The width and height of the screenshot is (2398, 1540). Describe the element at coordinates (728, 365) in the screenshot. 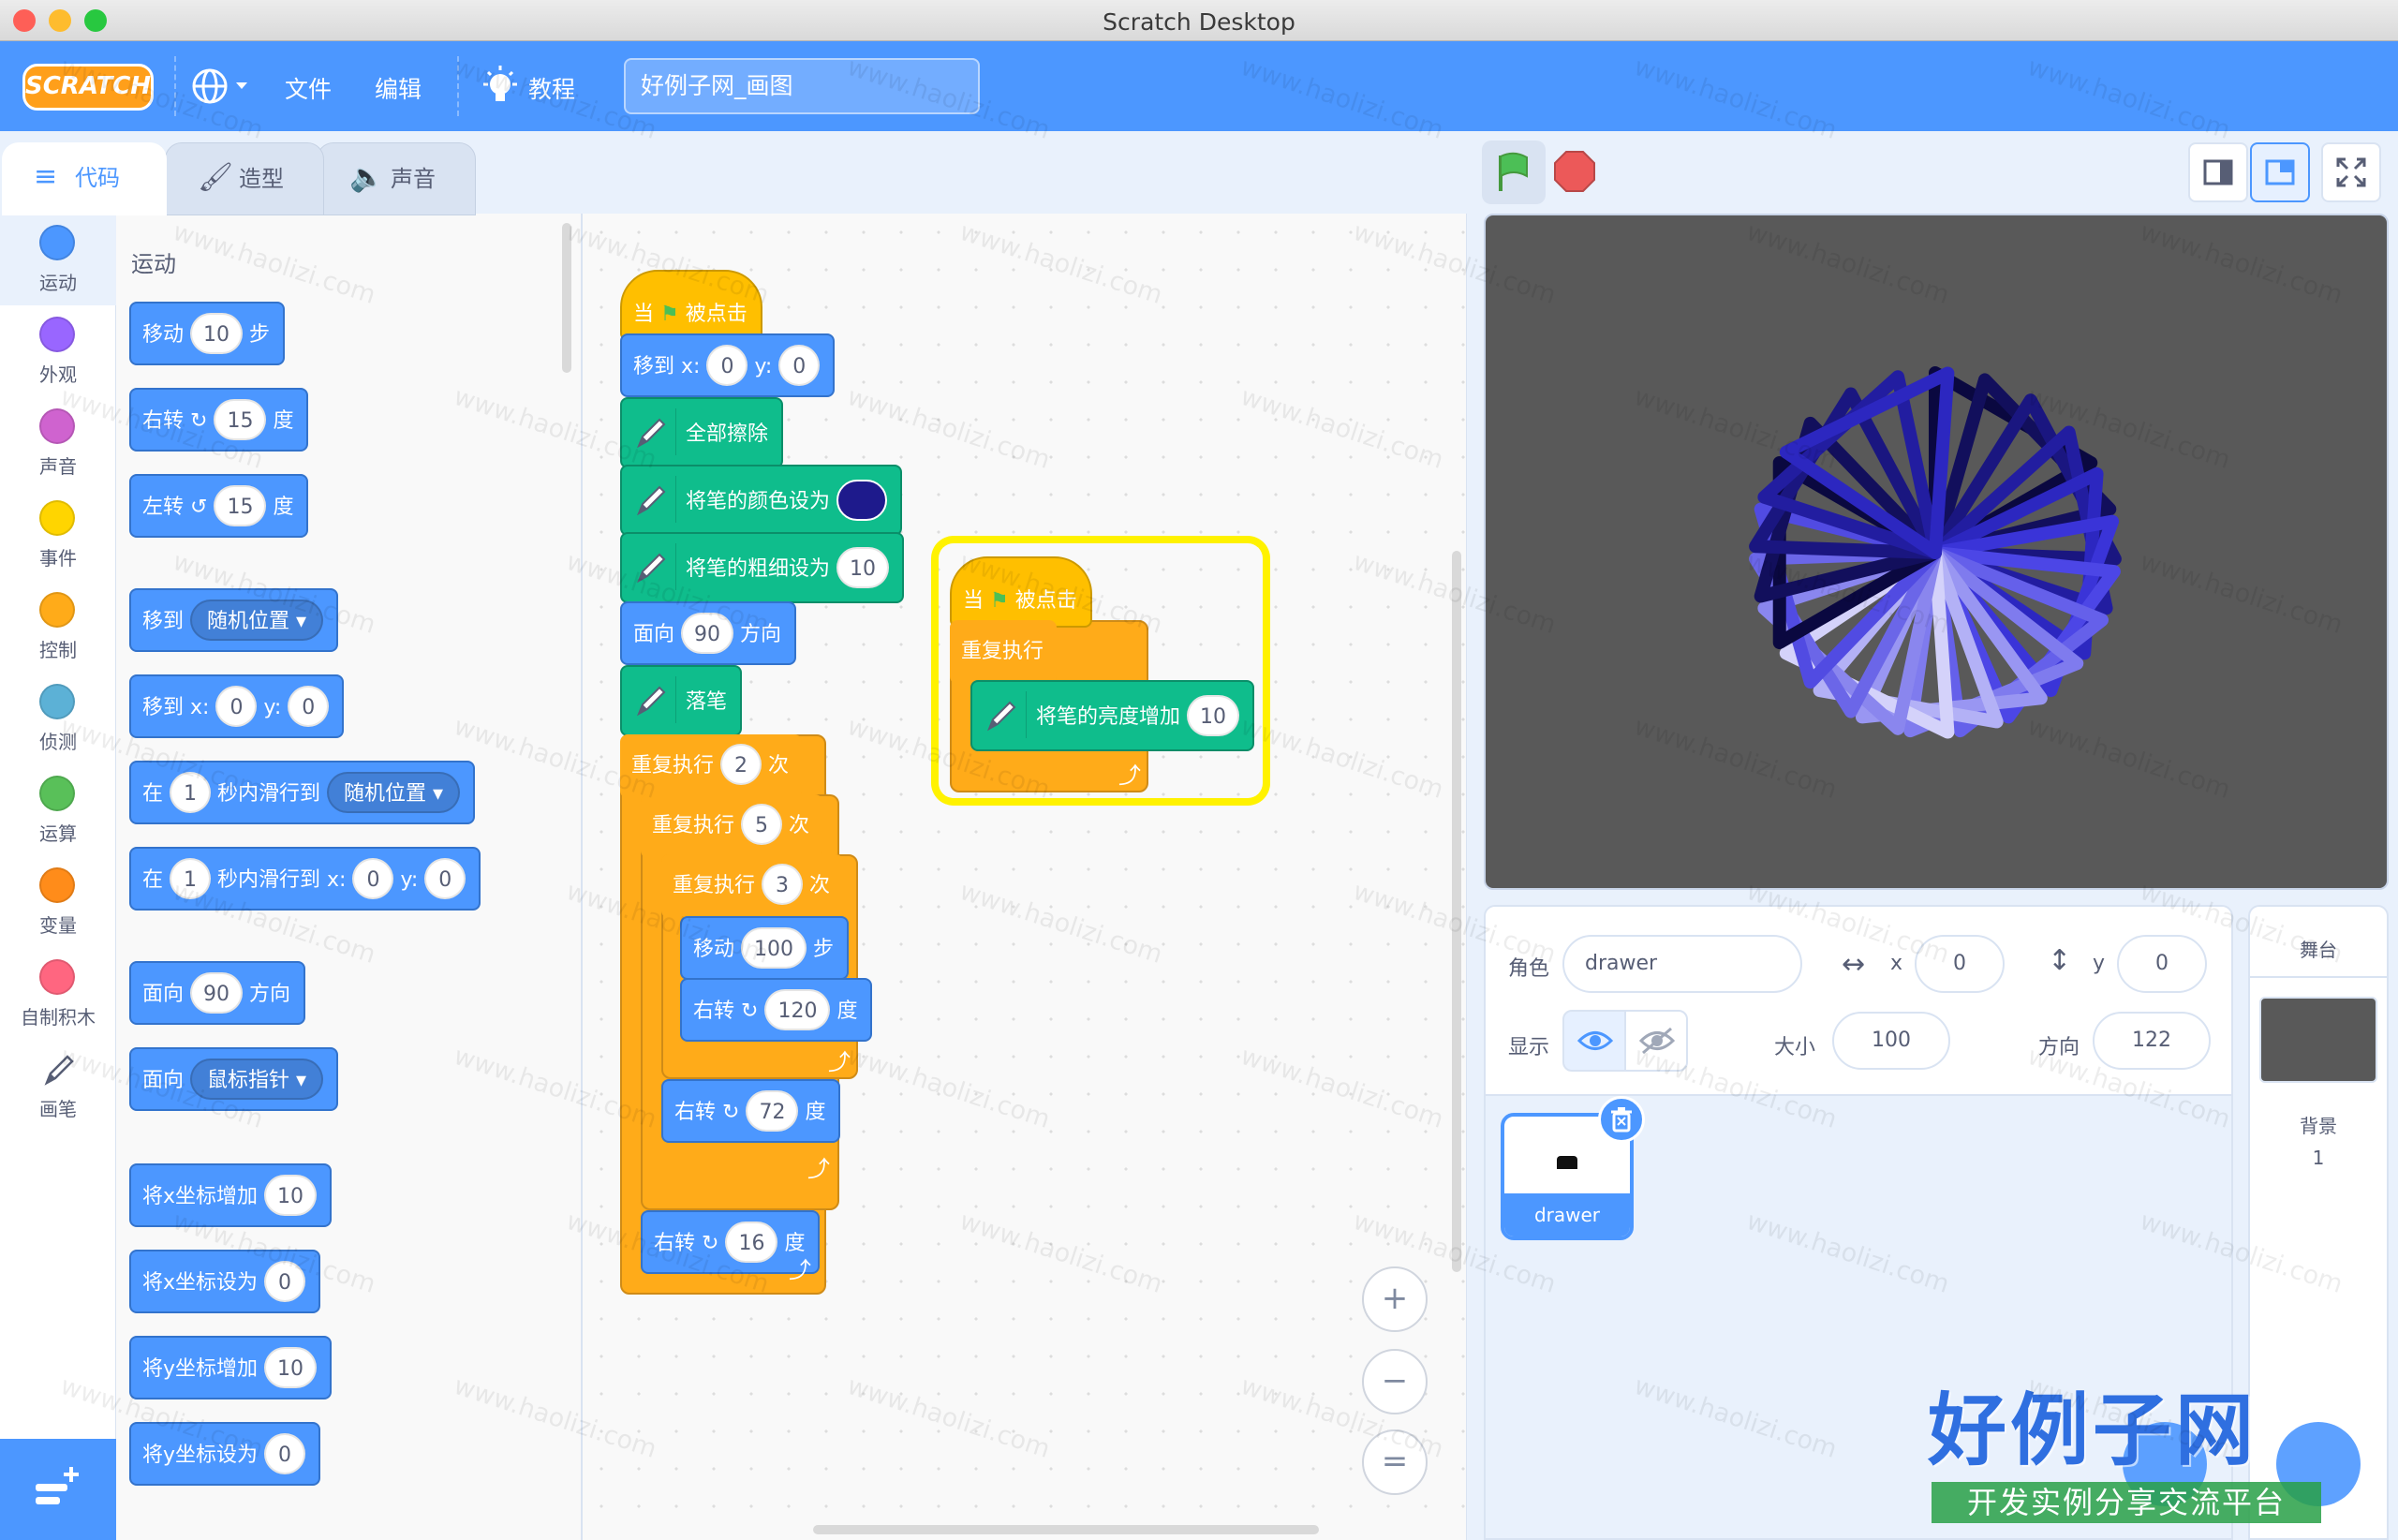

I see `goto-xy-block: 移到 x: 0 y: 0` at that location.